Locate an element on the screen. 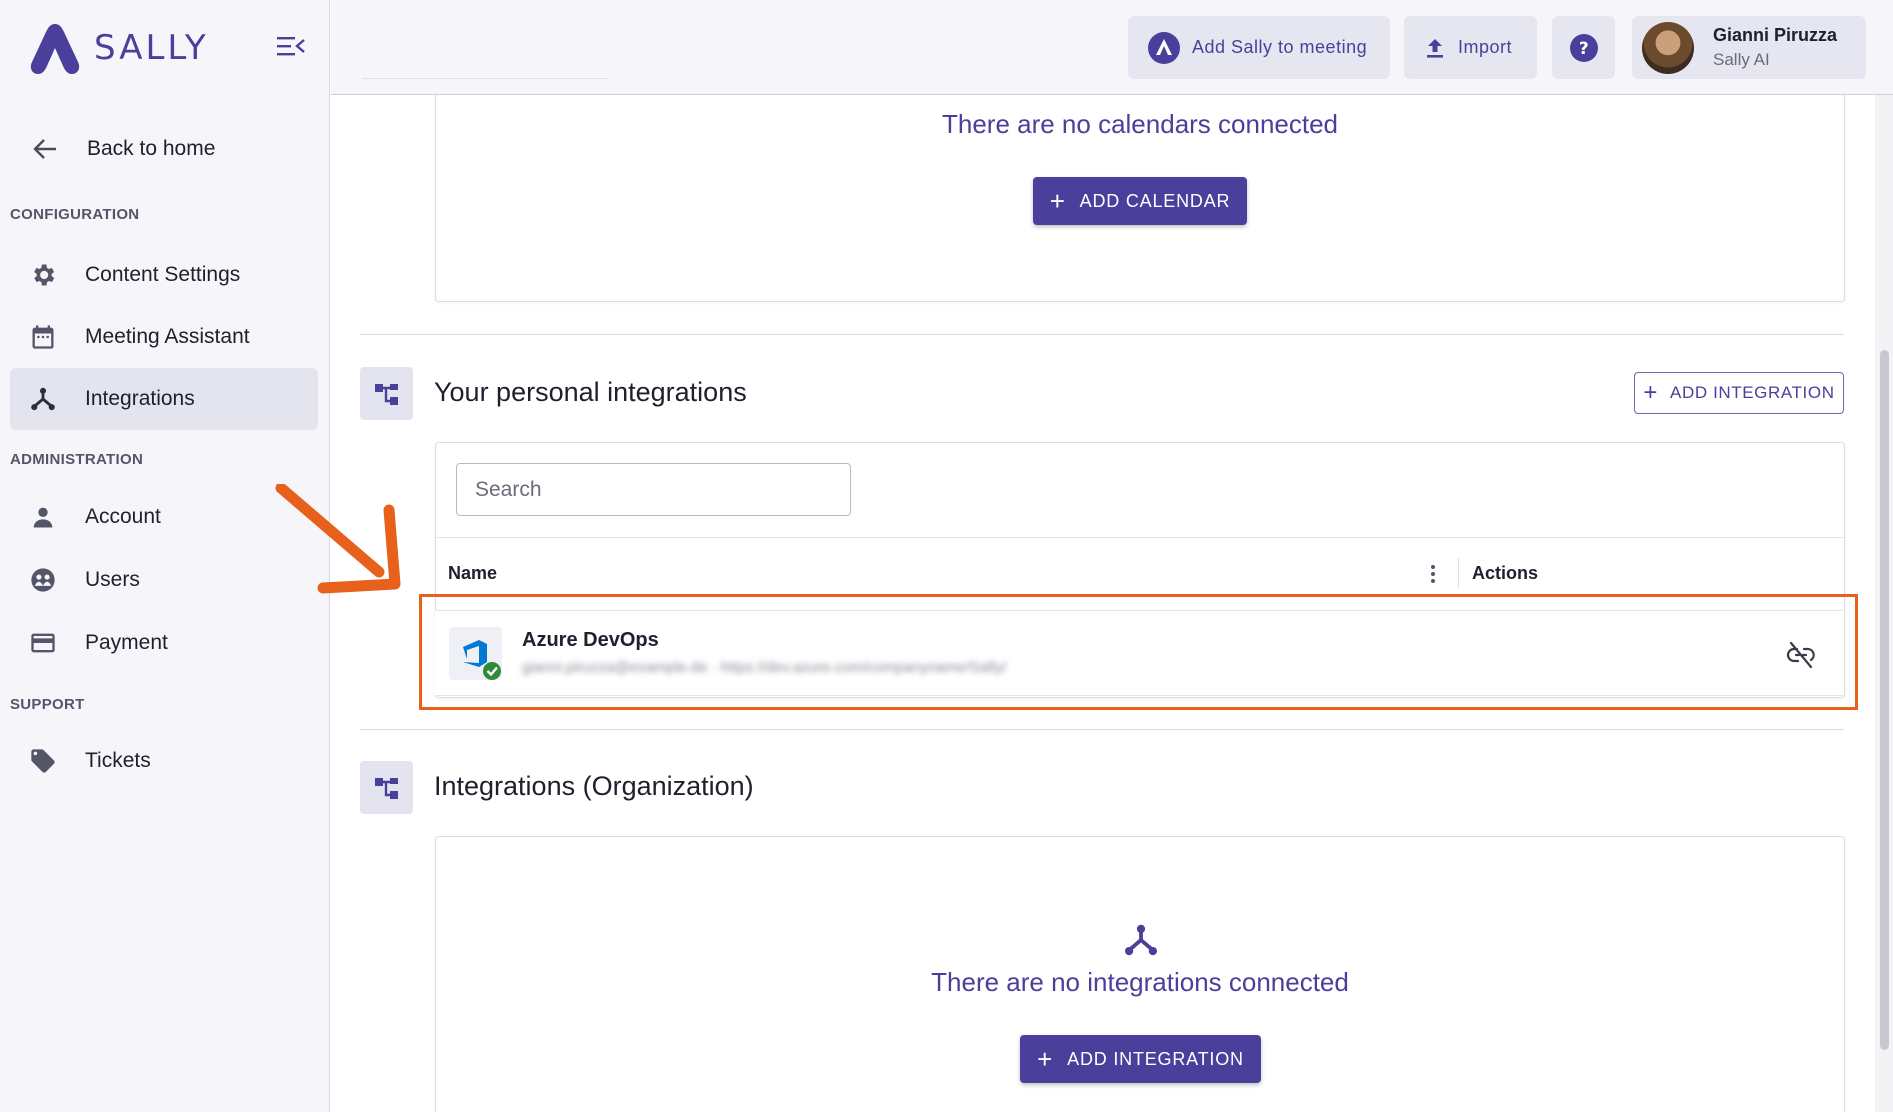 This screenshot has height=1112, width=1893. add-personal-integration-button: + ADD INTEGRATION is located at coordinates (1739, 393).